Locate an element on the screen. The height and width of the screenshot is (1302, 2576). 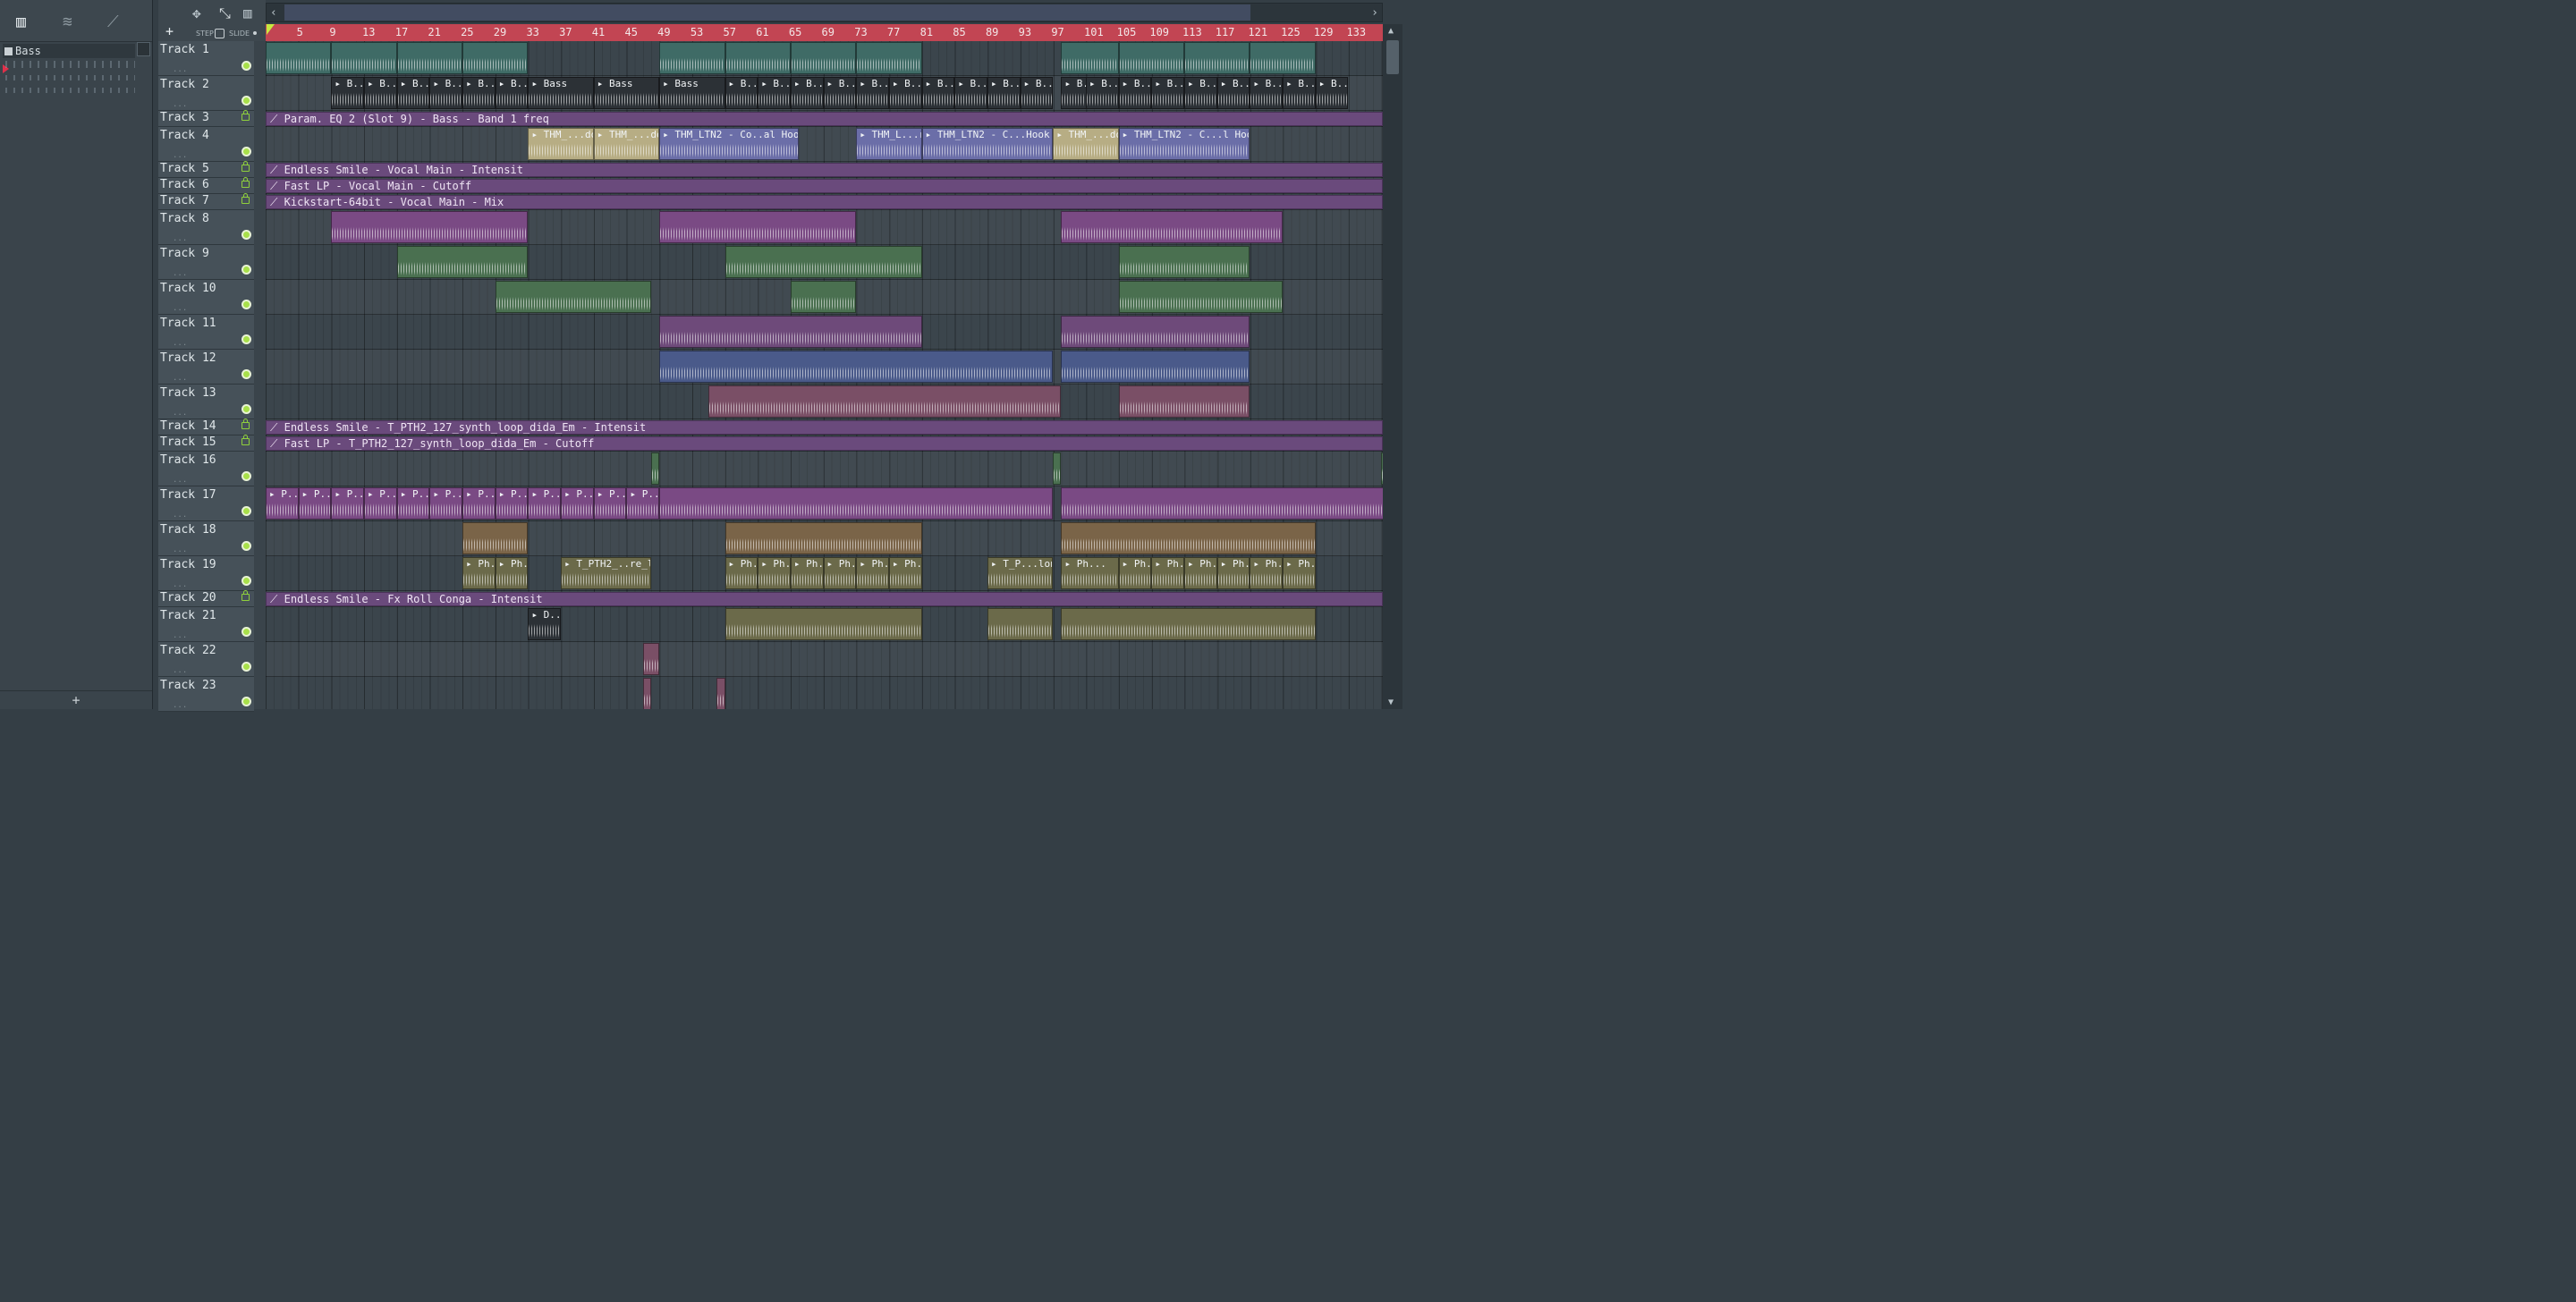
track-header: Track 5 is located at coordinates (206, 169).